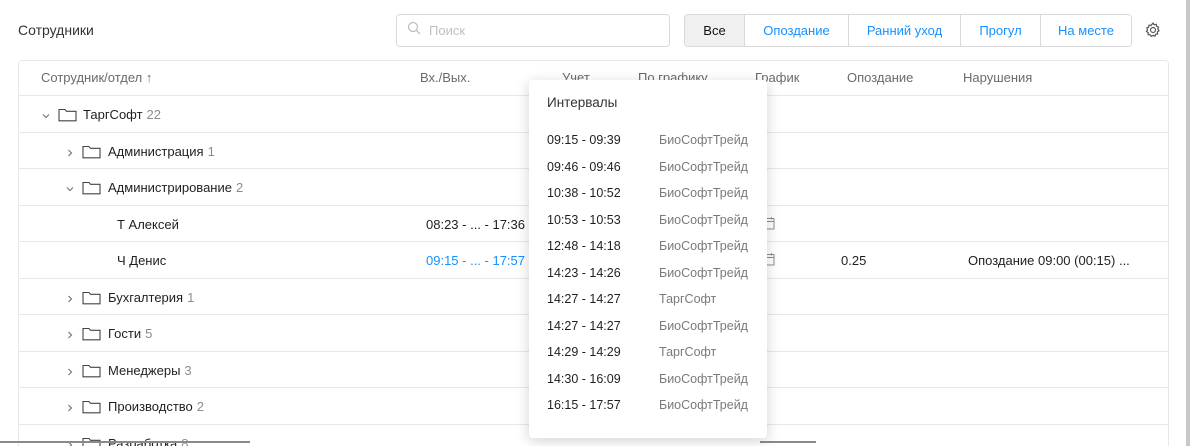  What do you see at coordinates (648, 275) in the screenshot?
I see `interval-item: 14:23 - 14:26 БиоСофтТрейд` at bounding box center [648, 275].